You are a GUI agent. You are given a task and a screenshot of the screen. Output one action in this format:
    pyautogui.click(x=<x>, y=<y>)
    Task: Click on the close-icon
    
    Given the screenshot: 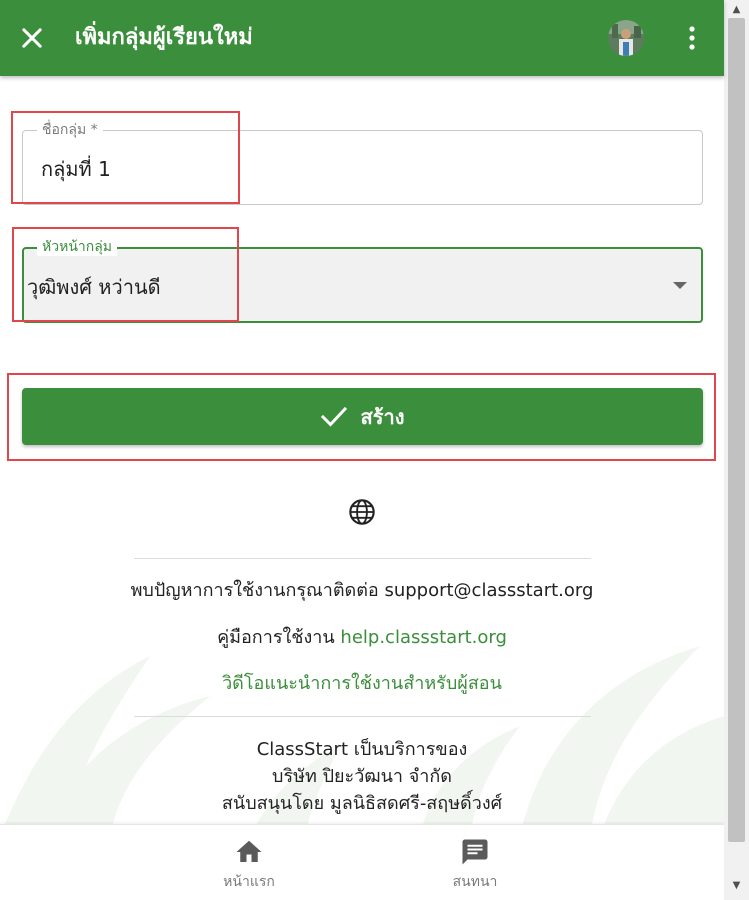 What is the action you would take?
    pyautogui.click(x=32, y=38)
    